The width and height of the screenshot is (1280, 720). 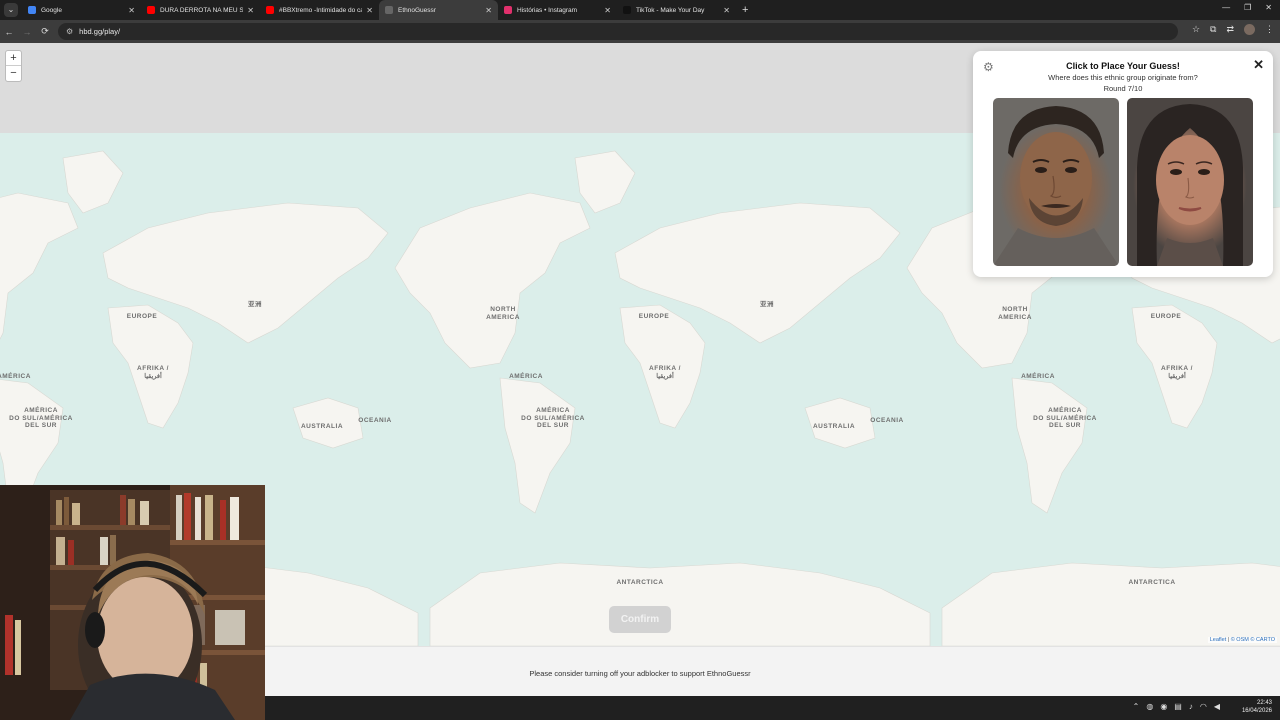 What do you see at coordinates (1196, 29) in the screenshot?
I see `bookmark-star-icon: ☆` at bounding box center [1196, 29].